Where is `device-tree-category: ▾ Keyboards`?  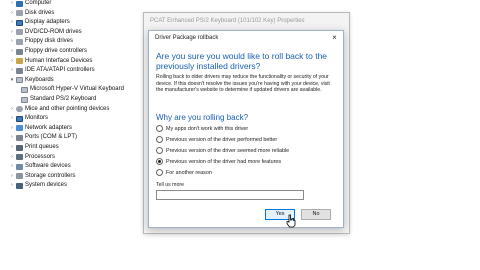
device-tree-category: ▾ Keyboards is located at coordinates (31, 80).